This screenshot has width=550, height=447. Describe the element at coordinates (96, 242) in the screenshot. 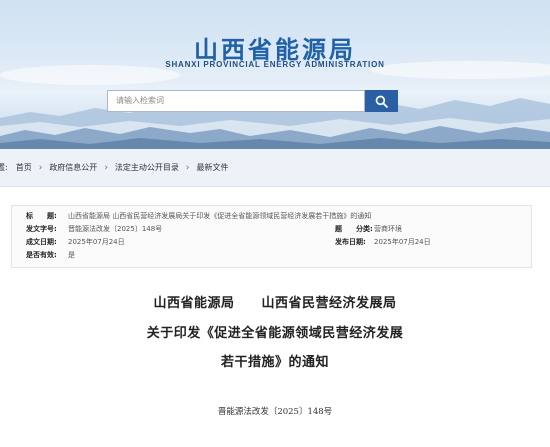

I see `meta-created-value: 2025年07月24日` at that location.